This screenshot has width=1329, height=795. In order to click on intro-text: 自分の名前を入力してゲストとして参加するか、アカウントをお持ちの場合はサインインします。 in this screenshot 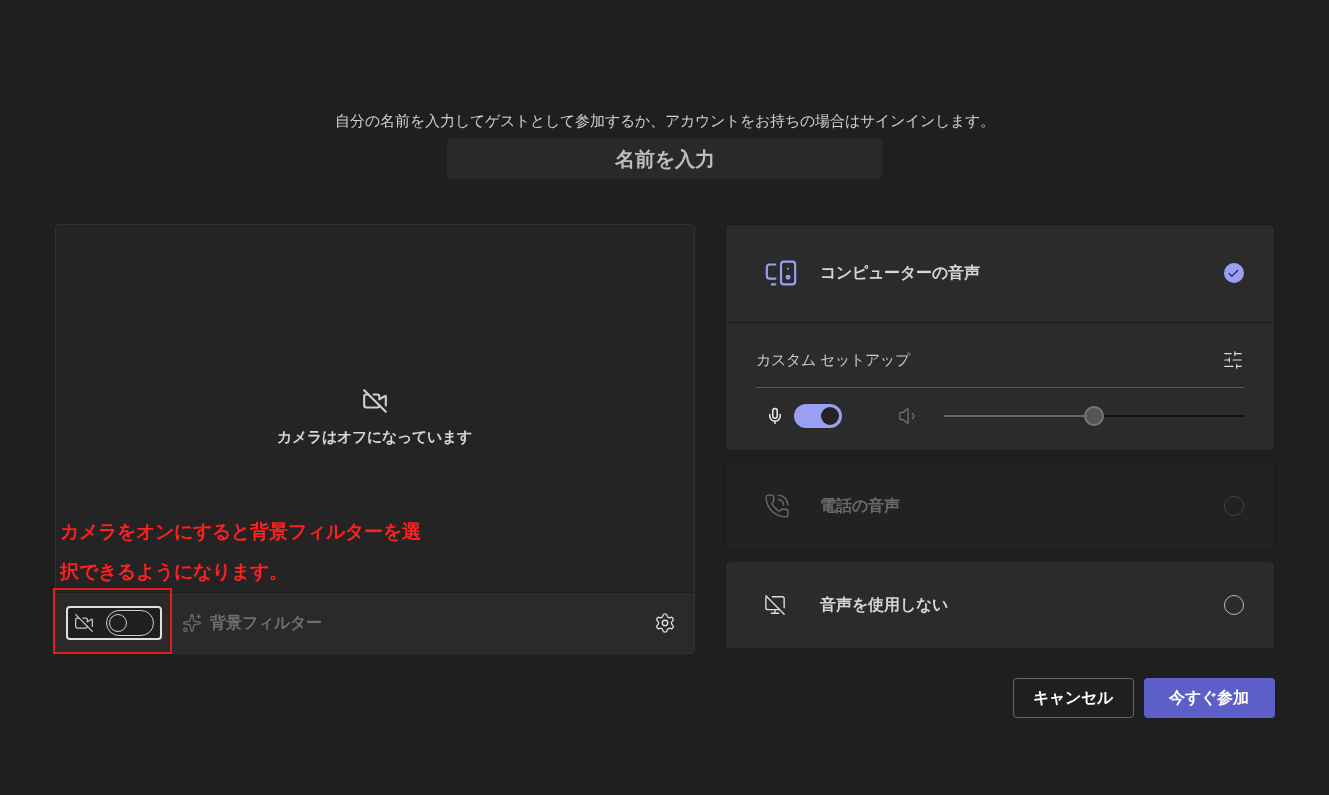, I will do `click(664, 121)`.